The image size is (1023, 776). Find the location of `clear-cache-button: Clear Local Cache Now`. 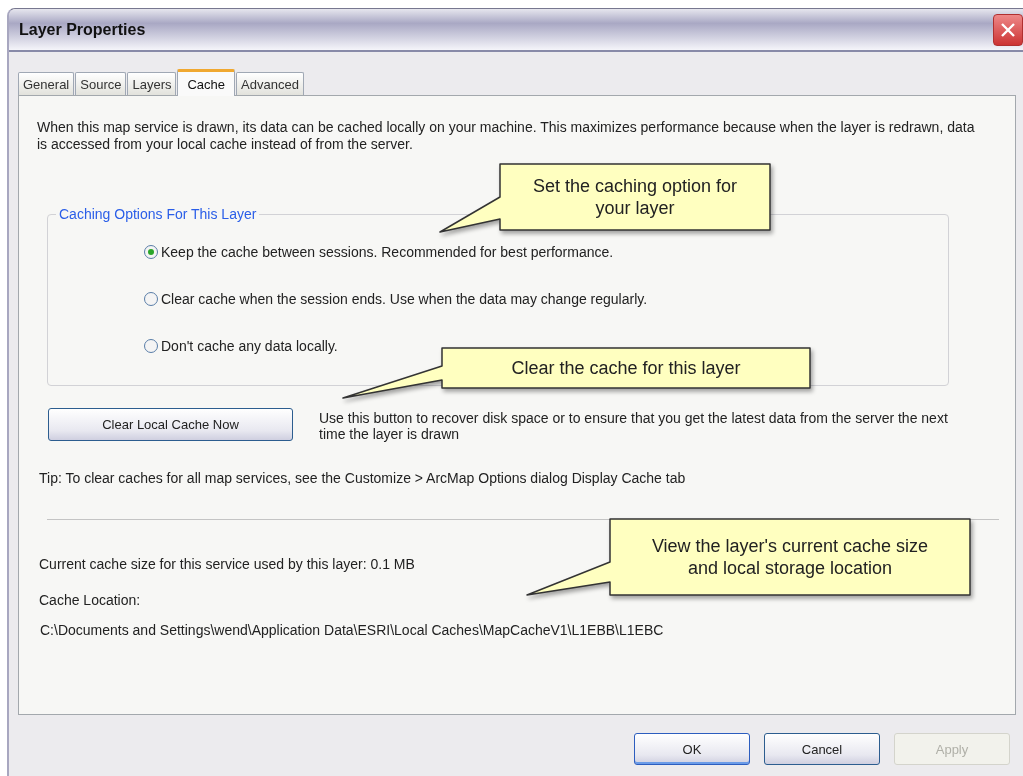

clear-cache-button: Clear Local Cache Now is located at coordinates (170, 424).